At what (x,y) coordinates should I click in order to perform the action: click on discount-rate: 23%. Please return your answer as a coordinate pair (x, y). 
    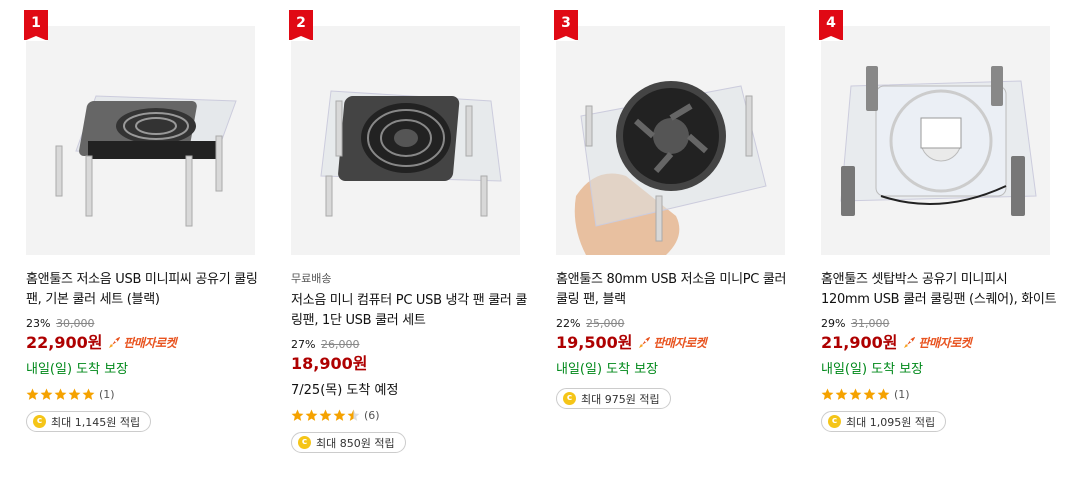
    Looking at the image, I should click on (38, 323).